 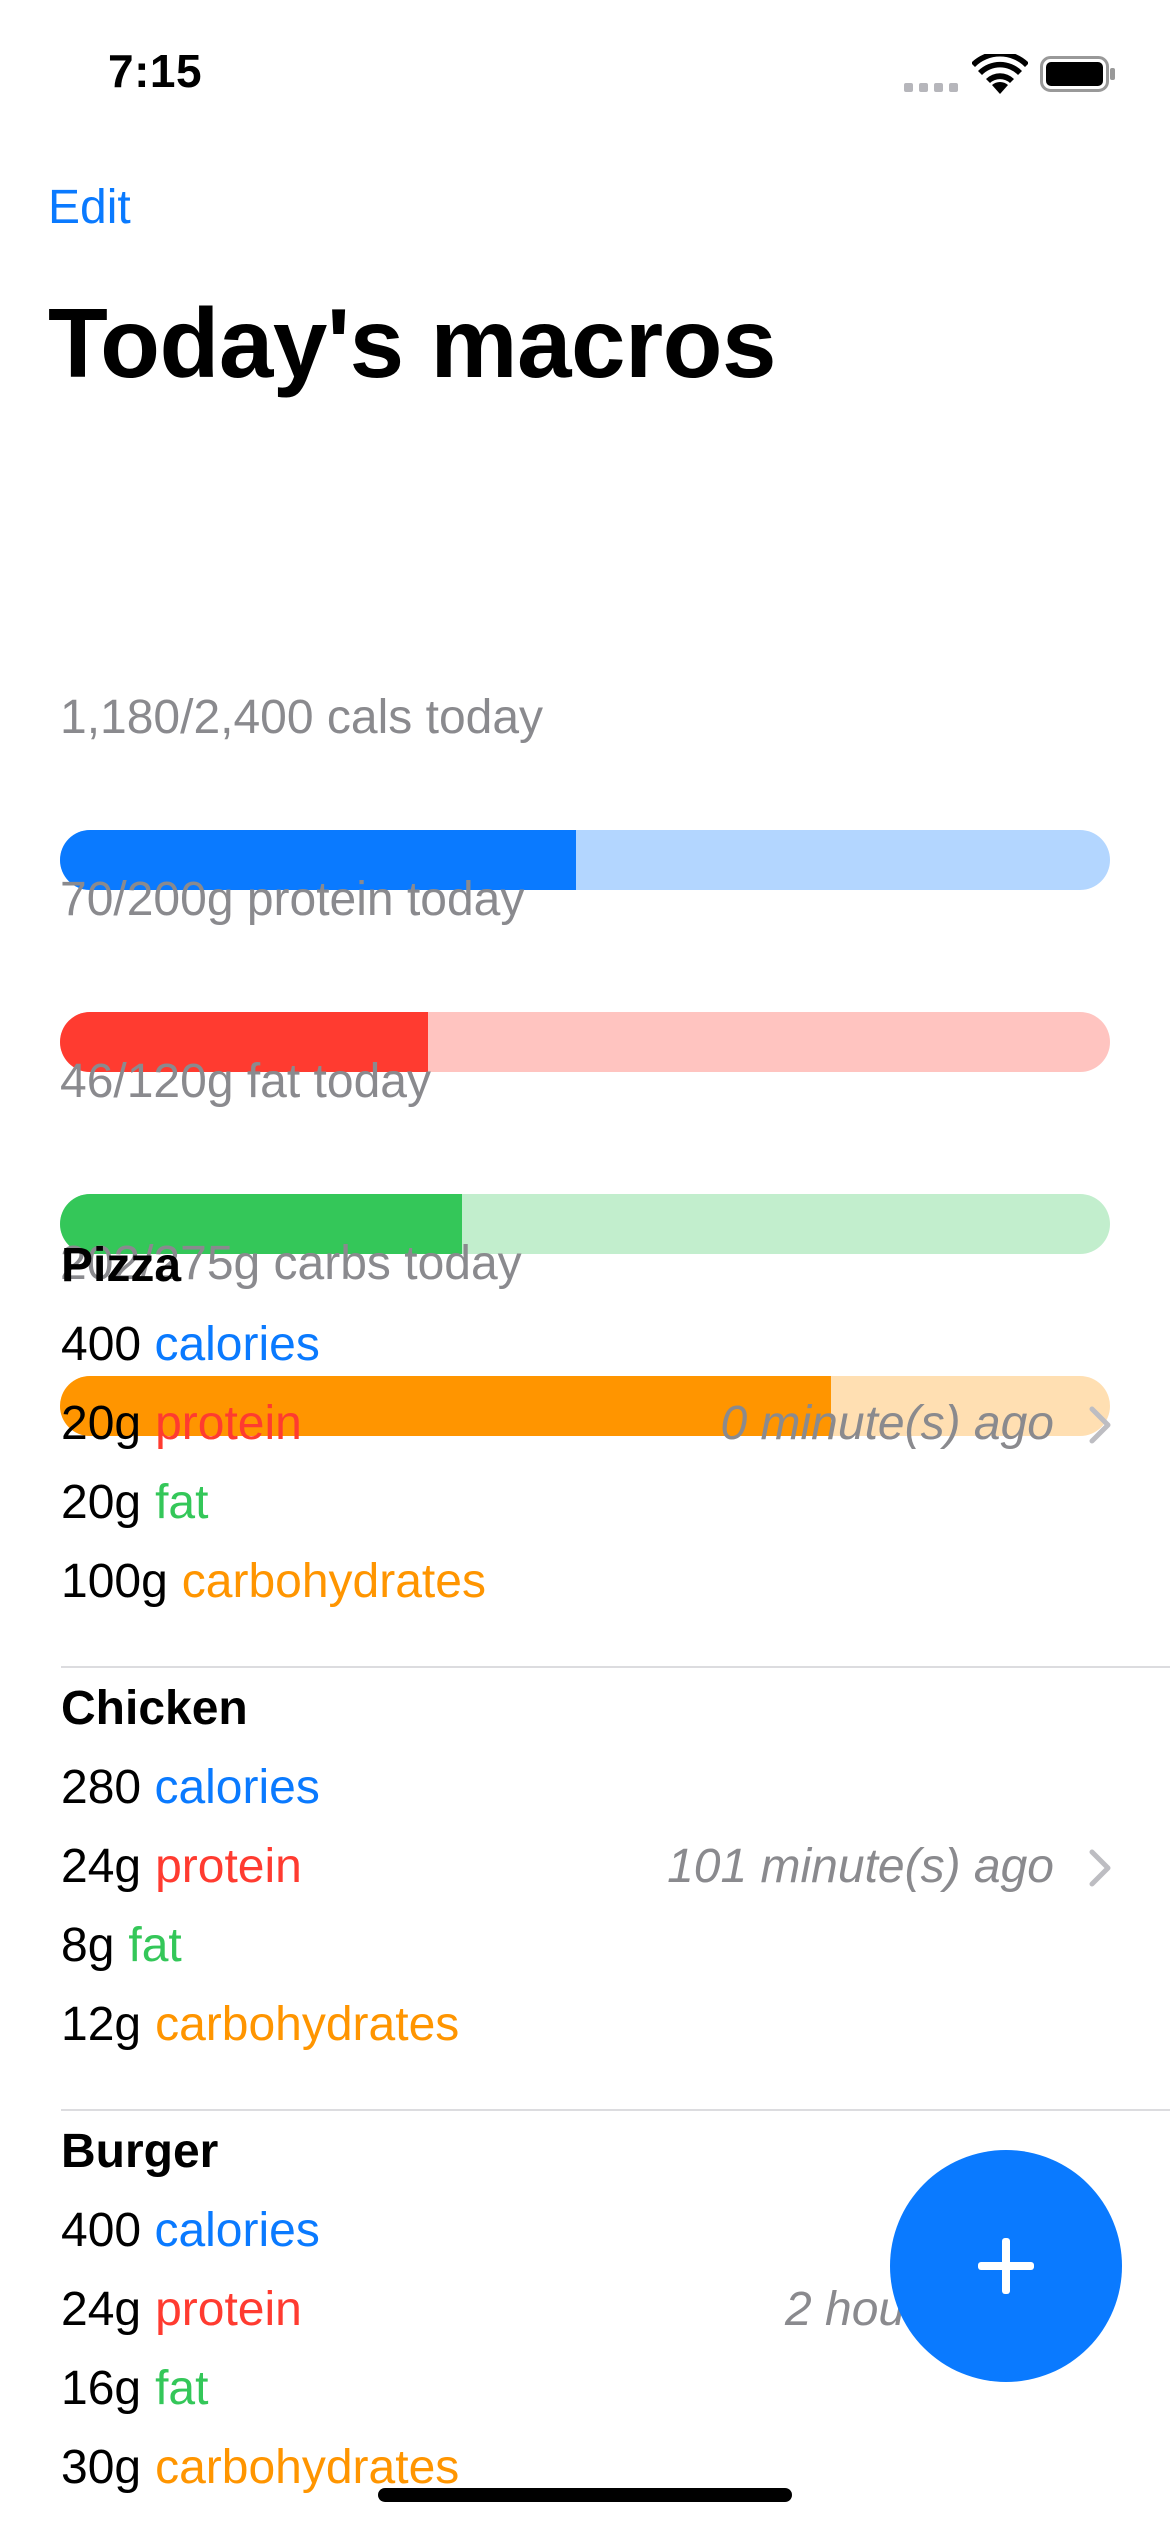 What do you see at coordinates (887, 1423) in the screenshot?
I see `meal-time-ago: 0 minute(s) ago` at bounding box center [887, 1423].